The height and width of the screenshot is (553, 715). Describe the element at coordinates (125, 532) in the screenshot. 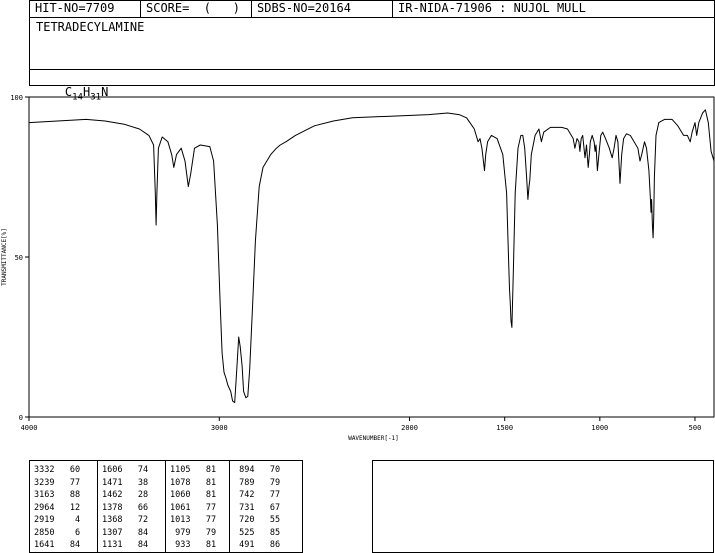

I see `peak-row: 1307 84` at that location.